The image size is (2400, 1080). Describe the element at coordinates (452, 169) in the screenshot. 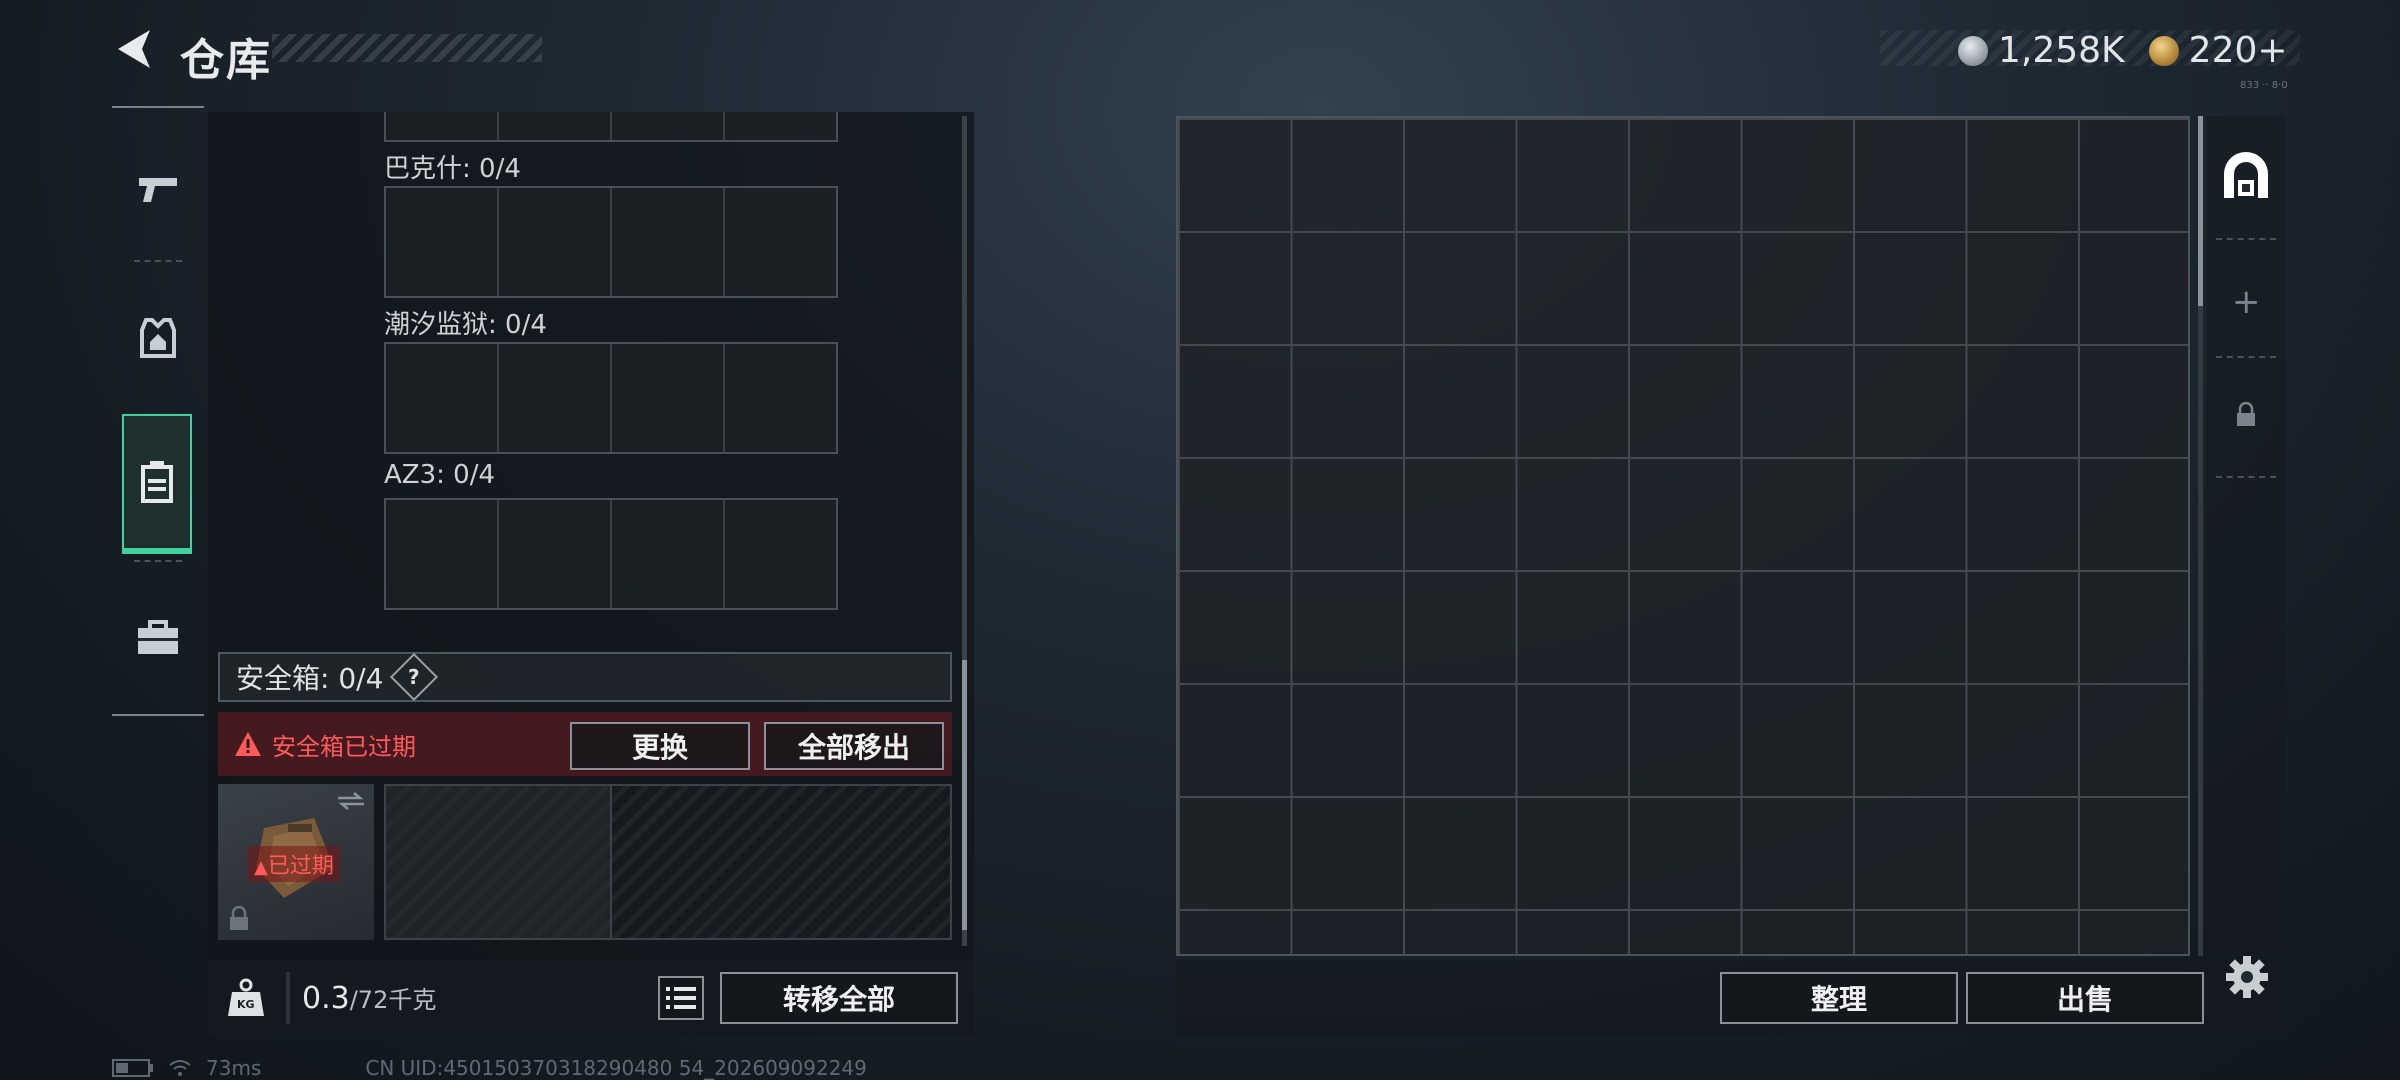

I see `slot-label: 巴克什: 0/4` at that location.